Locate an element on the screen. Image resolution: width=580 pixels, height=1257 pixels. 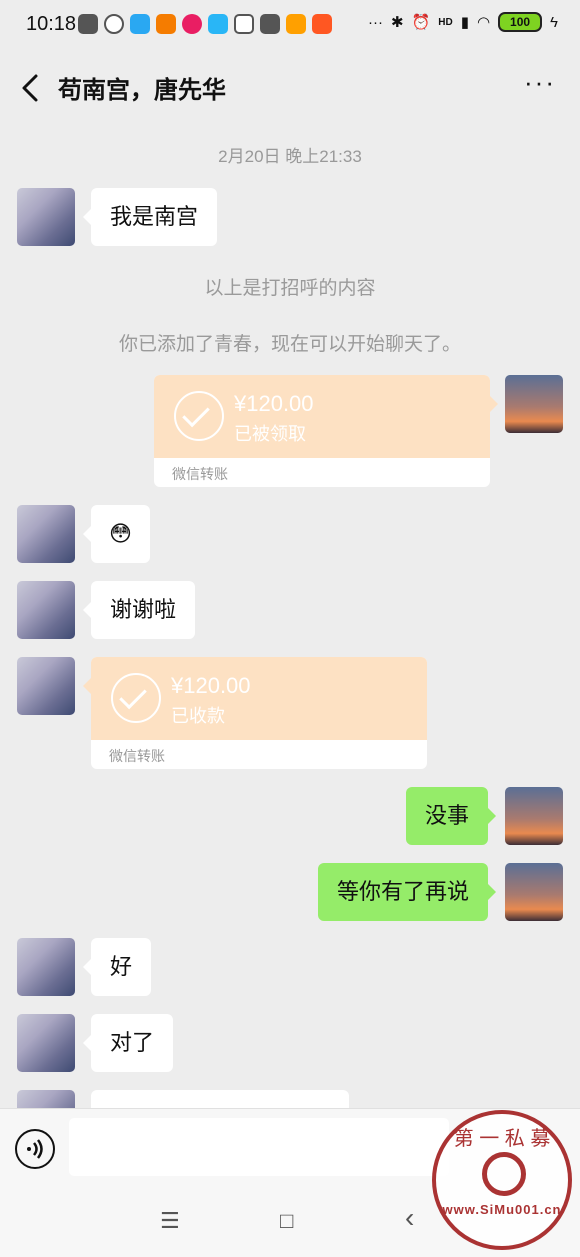
network-label: HD is located at coordinates (445, 22).